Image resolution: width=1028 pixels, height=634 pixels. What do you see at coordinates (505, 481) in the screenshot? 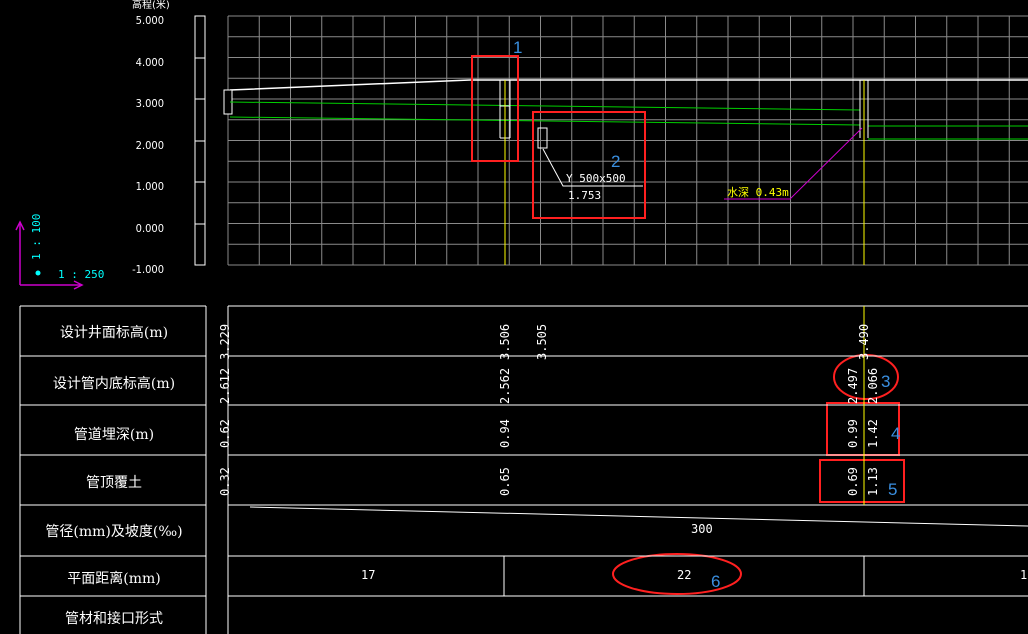
I see `cell-cover: 0.65` at bounding box center [505, 481].